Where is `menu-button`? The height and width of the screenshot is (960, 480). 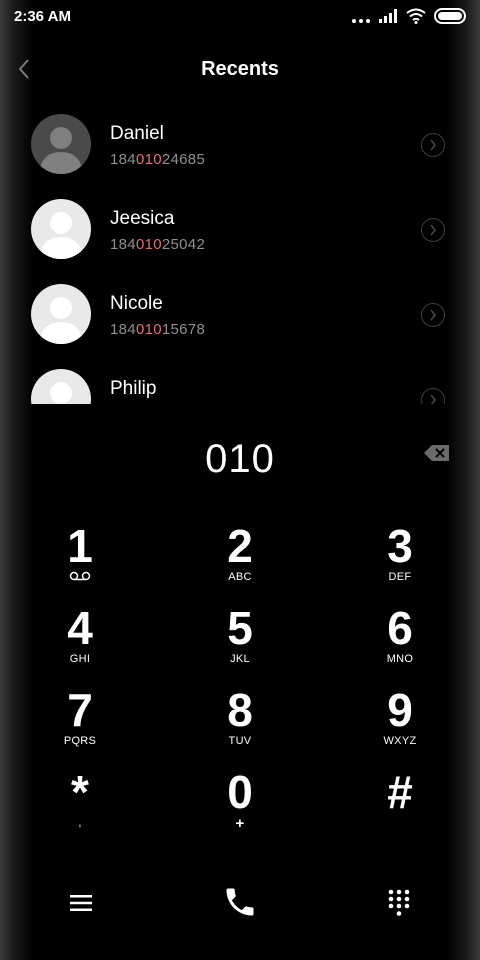 menu-button is located at coordinates (81, 903).